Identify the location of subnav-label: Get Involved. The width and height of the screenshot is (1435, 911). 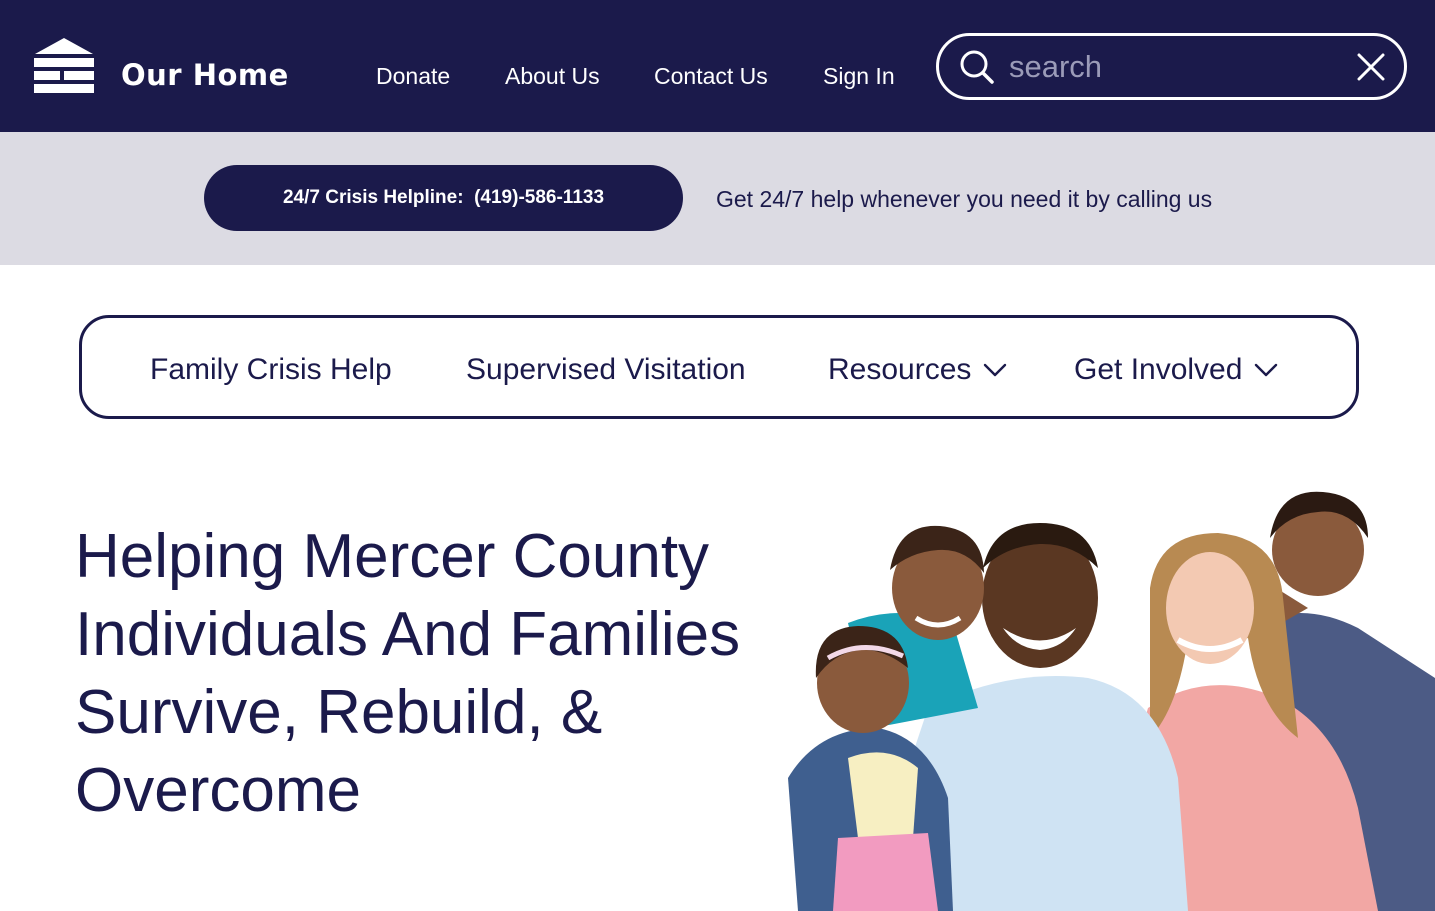
(1158, 369).